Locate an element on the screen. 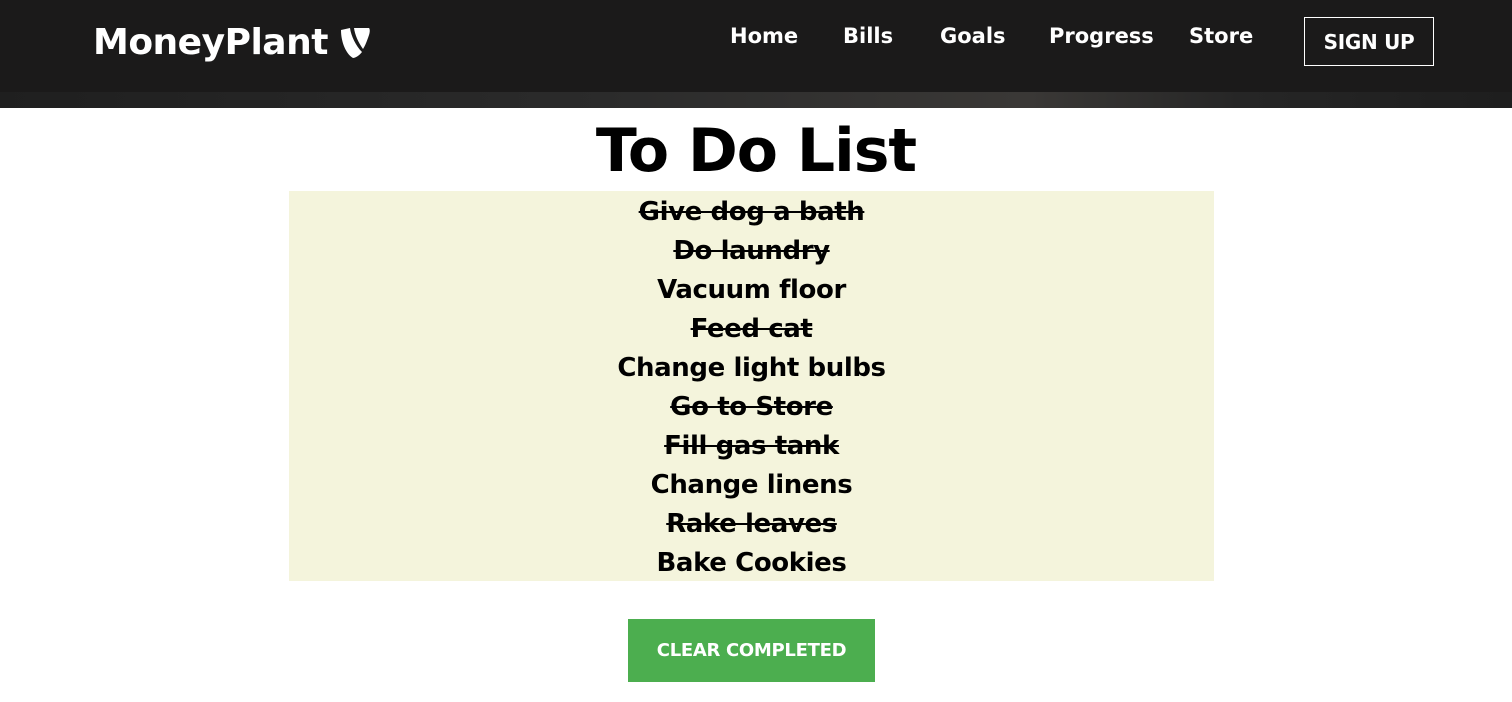 The width and height of the screenshot is (1512, 702). nav-progress: Progress is located at coordinates (1101, 36).